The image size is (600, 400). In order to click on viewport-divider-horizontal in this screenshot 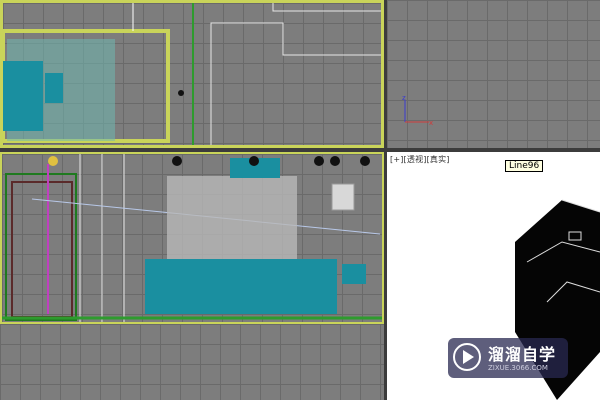, I will do `click(300, 150)`.